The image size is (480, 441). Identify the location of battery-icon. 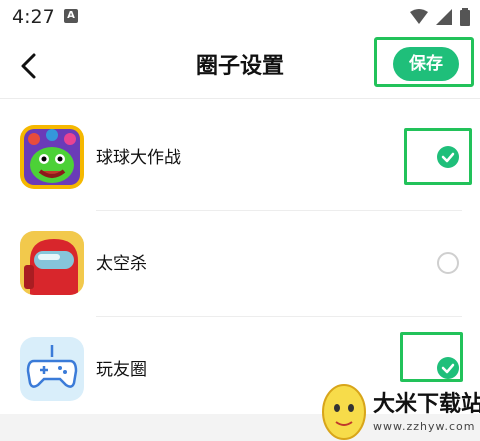
(465, 17).